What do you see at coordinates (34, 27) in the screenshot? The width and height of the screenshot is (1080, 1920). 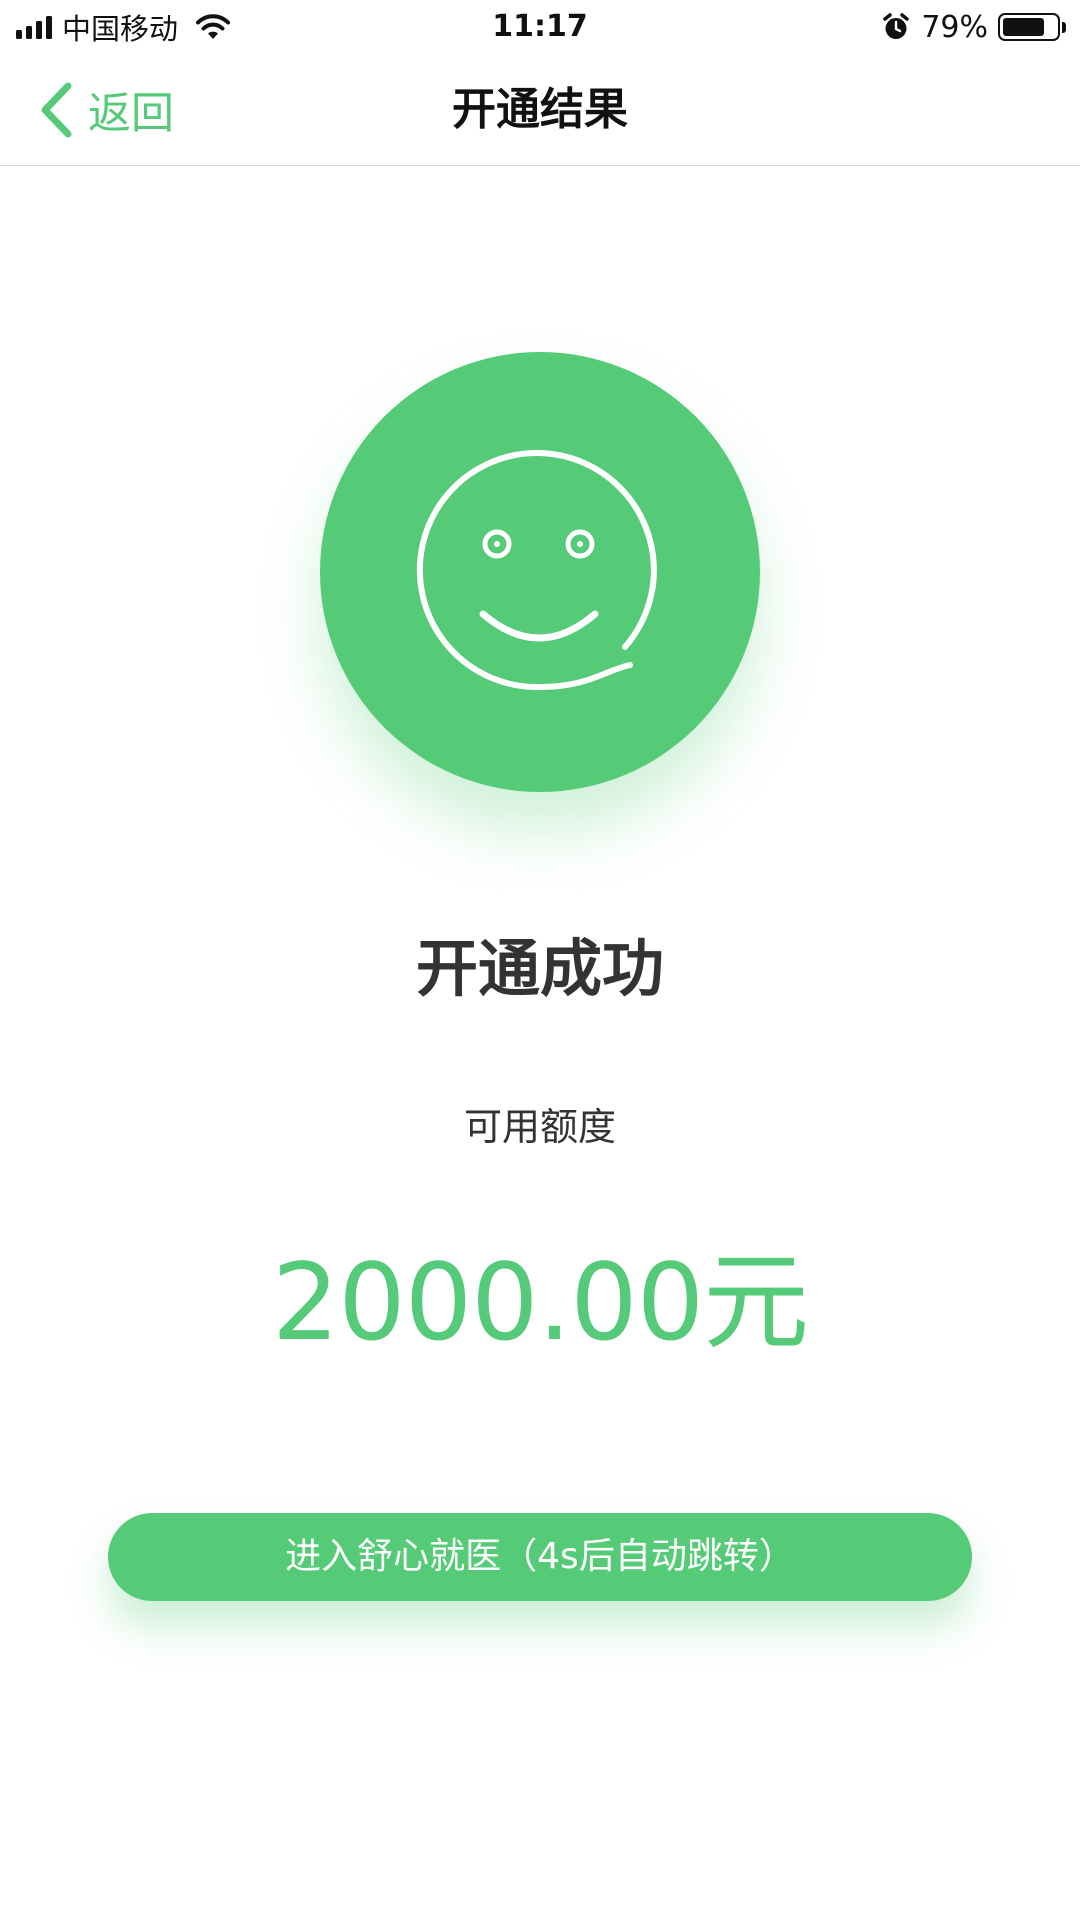 I see `signal-icon` at bounding box center [34, 27].